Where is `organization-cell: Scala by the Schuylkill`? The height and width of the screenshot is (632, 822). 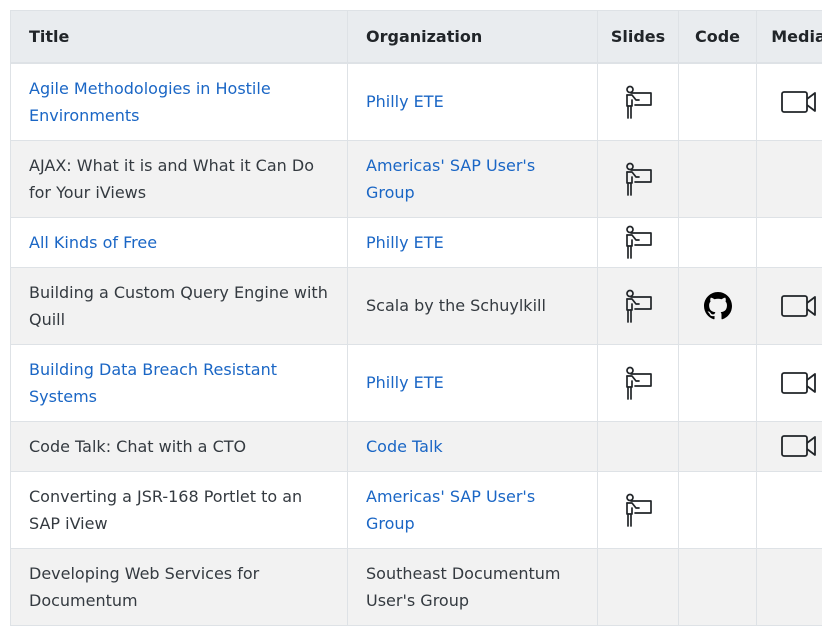 organization-cell: Scala by the Schuylkill is located at coordinates (472, 305).